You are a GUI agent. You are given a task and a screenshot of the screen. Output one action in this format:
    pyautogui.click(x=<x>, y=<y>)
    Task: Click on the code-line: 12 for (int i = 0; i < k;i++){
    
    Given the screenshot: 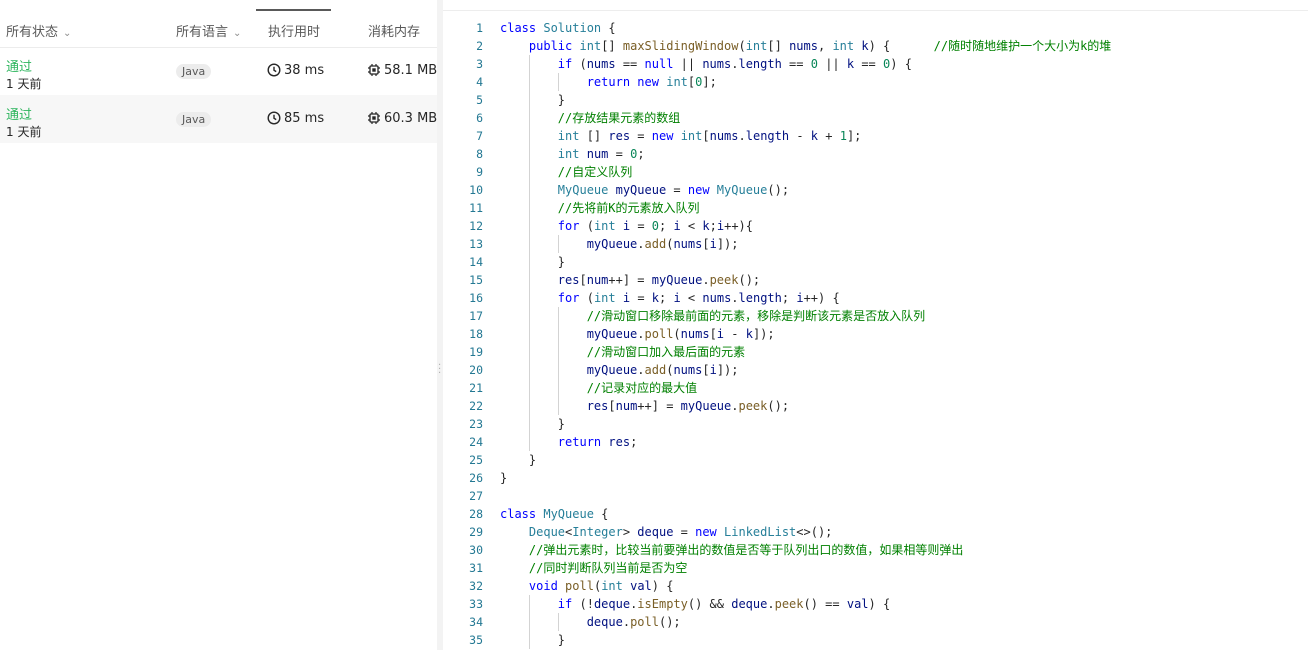 What is the action you would take?
    pyautogui.click(x=875, y=226)
    